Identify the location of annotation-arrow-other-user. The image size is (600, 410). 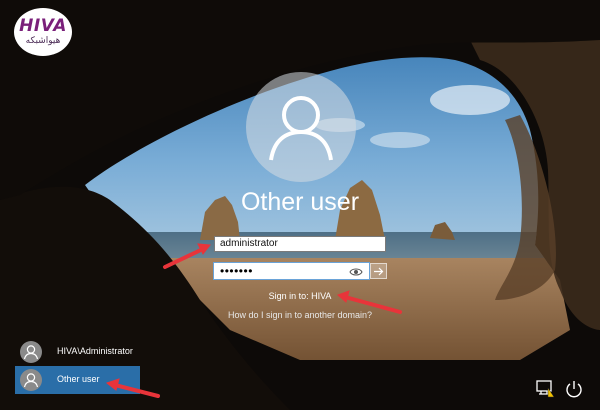
(136, 390).